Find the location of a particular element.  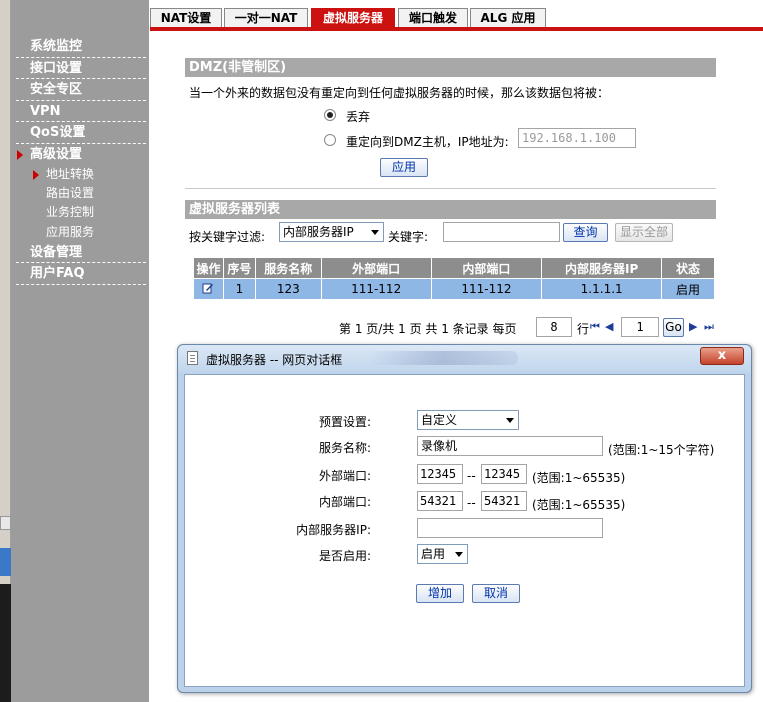

query-button: 查询 is located at coordinates (585, 232).